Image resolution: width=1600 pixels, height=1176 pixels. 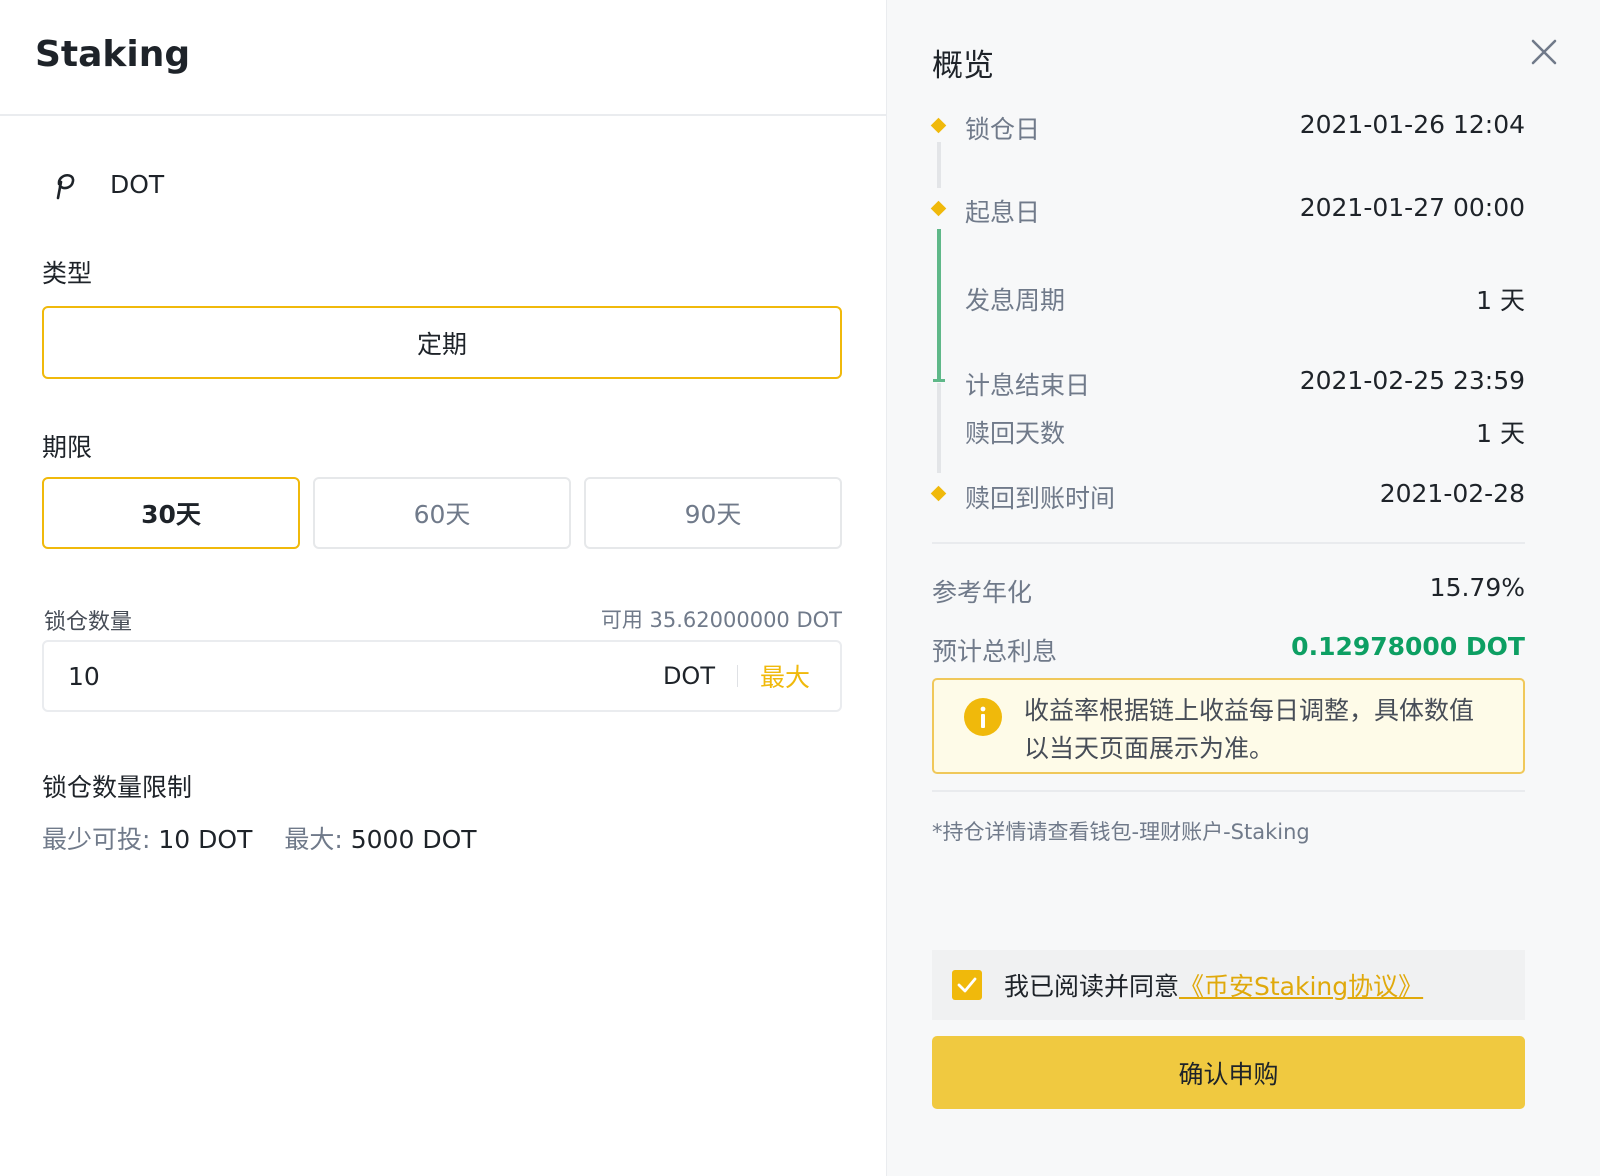 I want to click on yield-notice: 收益率根据链上收益每日调整，具体数值 以当天页面展示为准。, so click(x=1228, y=726).